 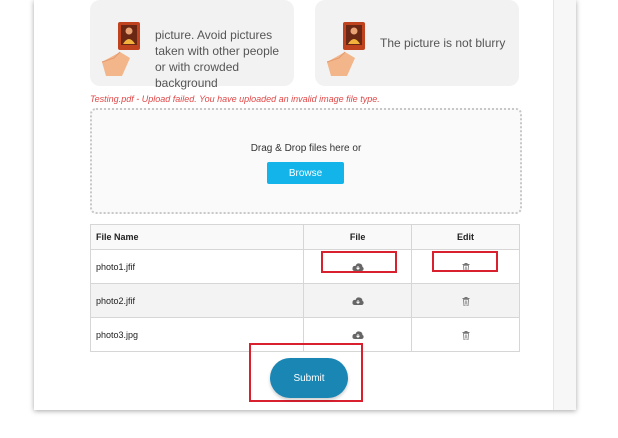 I want to click on submit-button: Submit, so click(x=309, y=378).